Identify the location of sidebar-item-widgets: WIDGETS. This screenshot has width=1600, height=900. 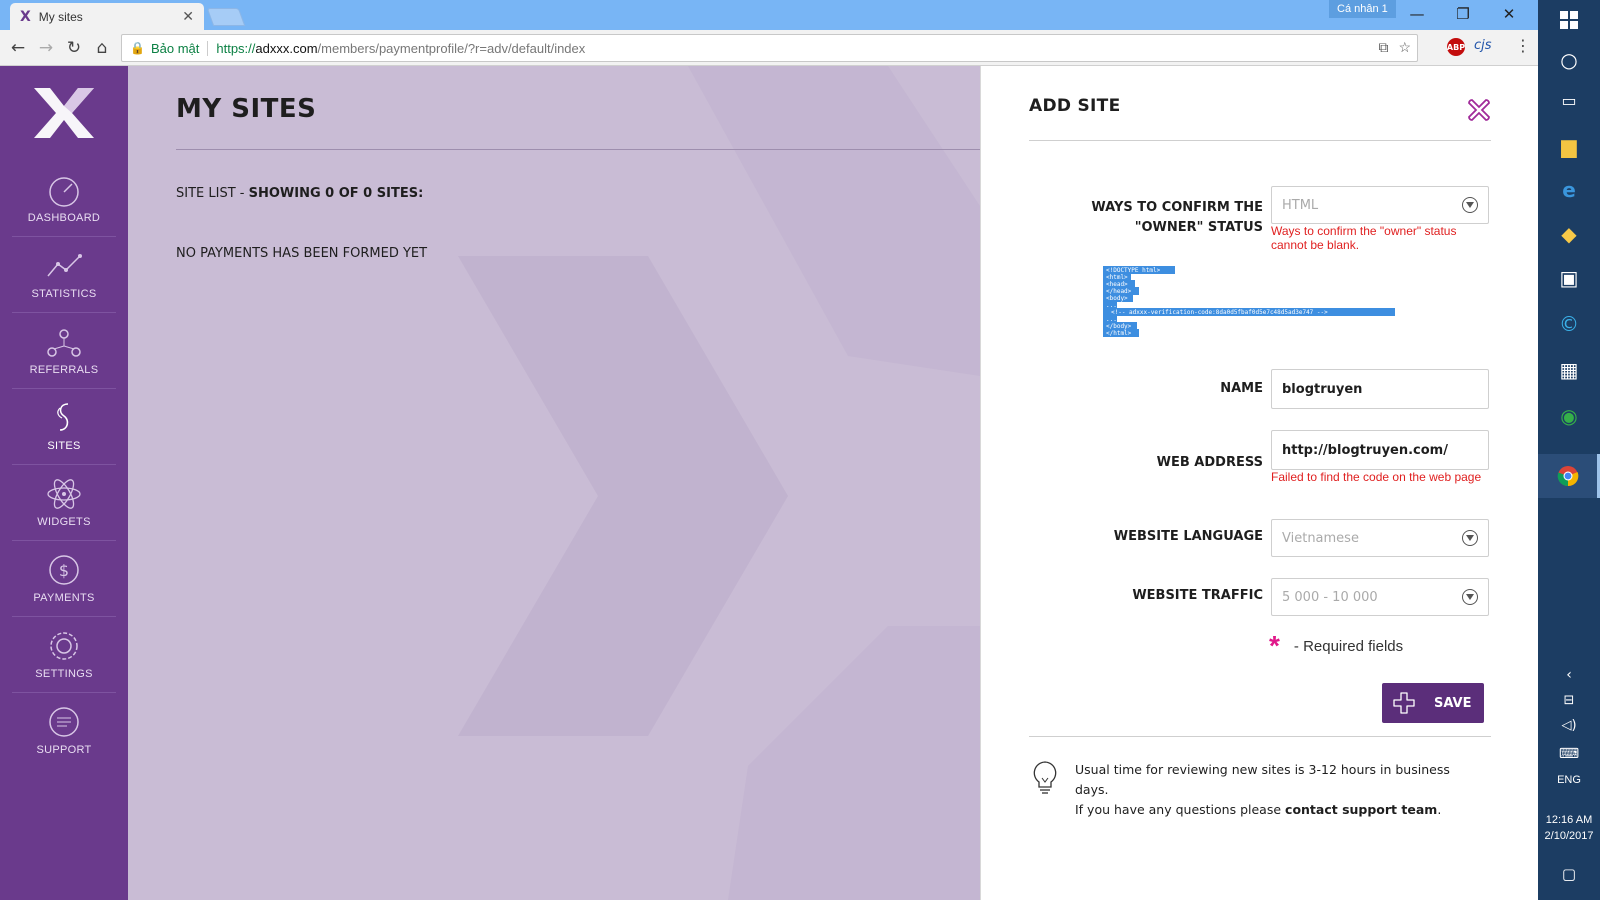
(64, 502).